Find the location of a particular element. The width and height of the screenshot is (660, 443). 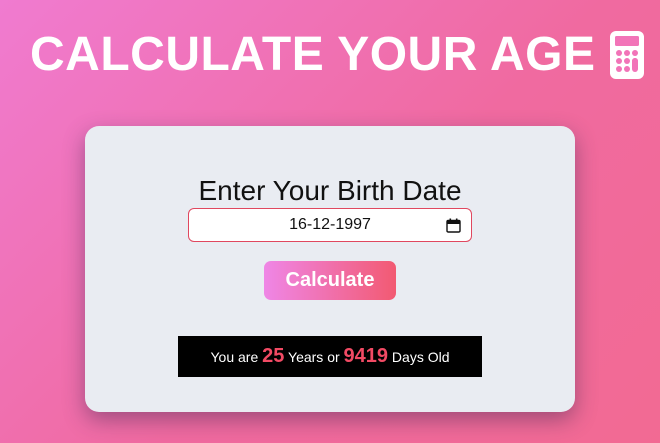

result-years-text: Years or is located at coordinates (314, 356).